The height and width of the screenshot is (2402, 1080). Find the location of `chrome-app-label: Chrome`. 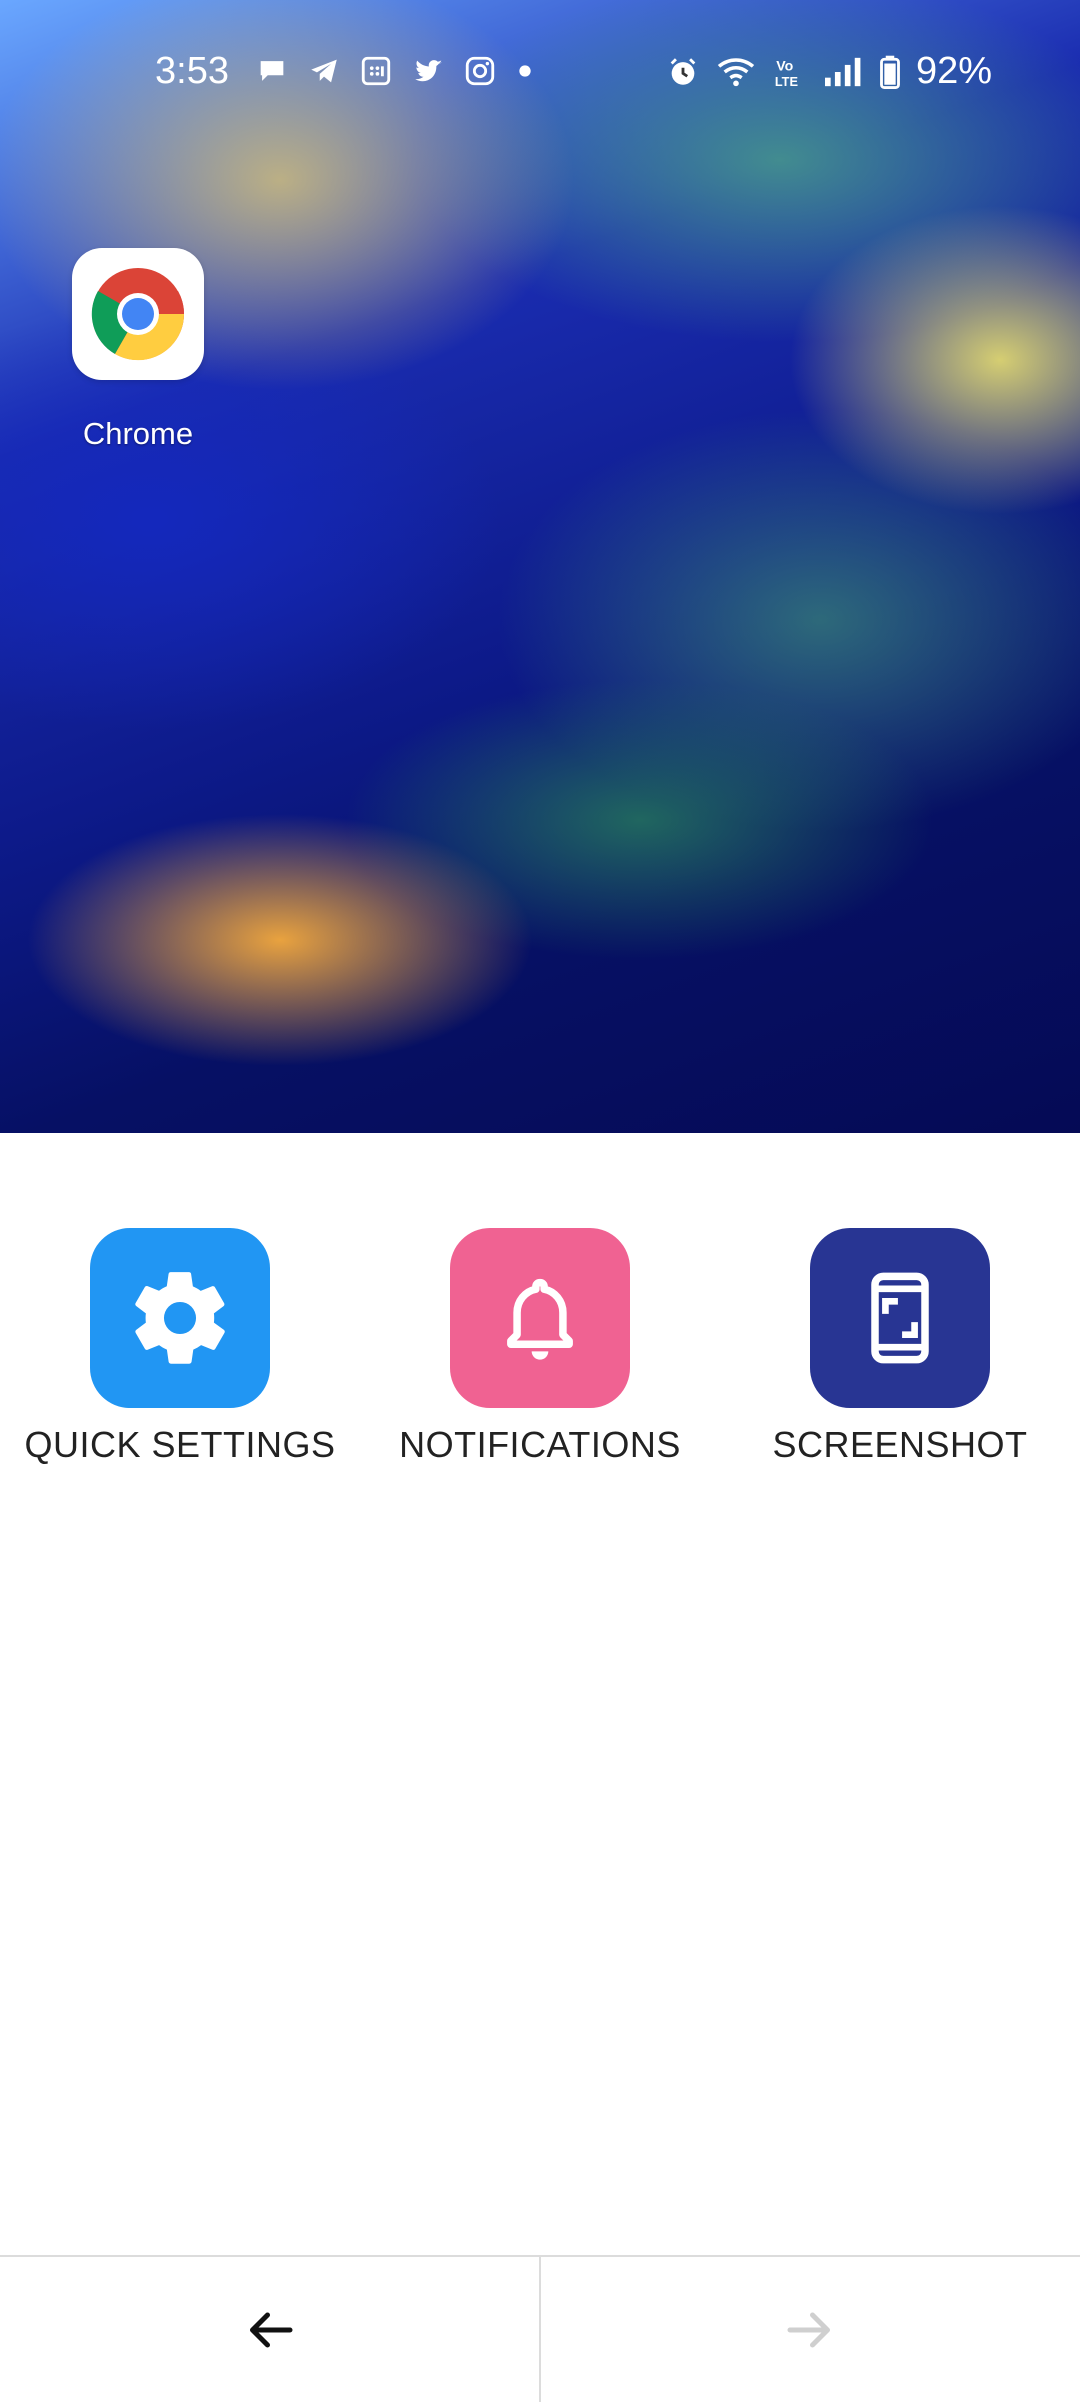

chrome-app-label: Chrome is located at coordinates (138, 433).